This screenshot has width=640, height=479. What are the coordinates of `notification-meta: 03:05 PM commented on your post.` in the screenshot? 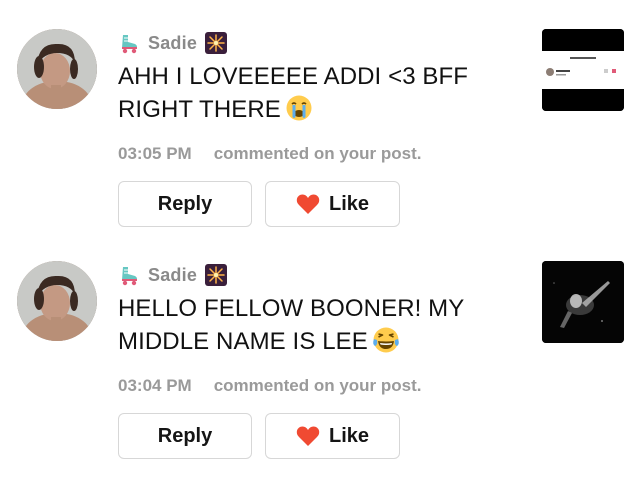 It's located at (270, 154).